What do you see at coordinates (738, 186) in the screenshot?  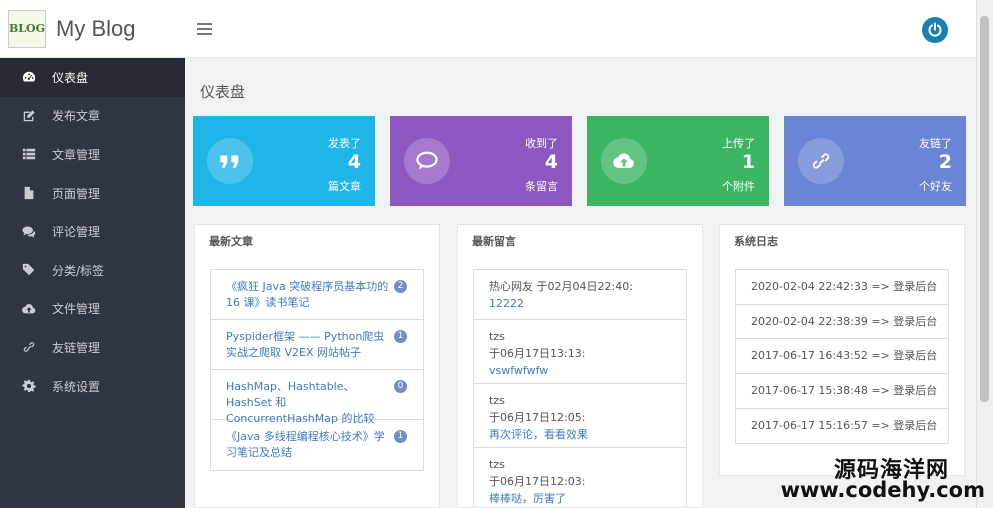 I see `stat-unit: 个附件` at bounding box center [738, 186].